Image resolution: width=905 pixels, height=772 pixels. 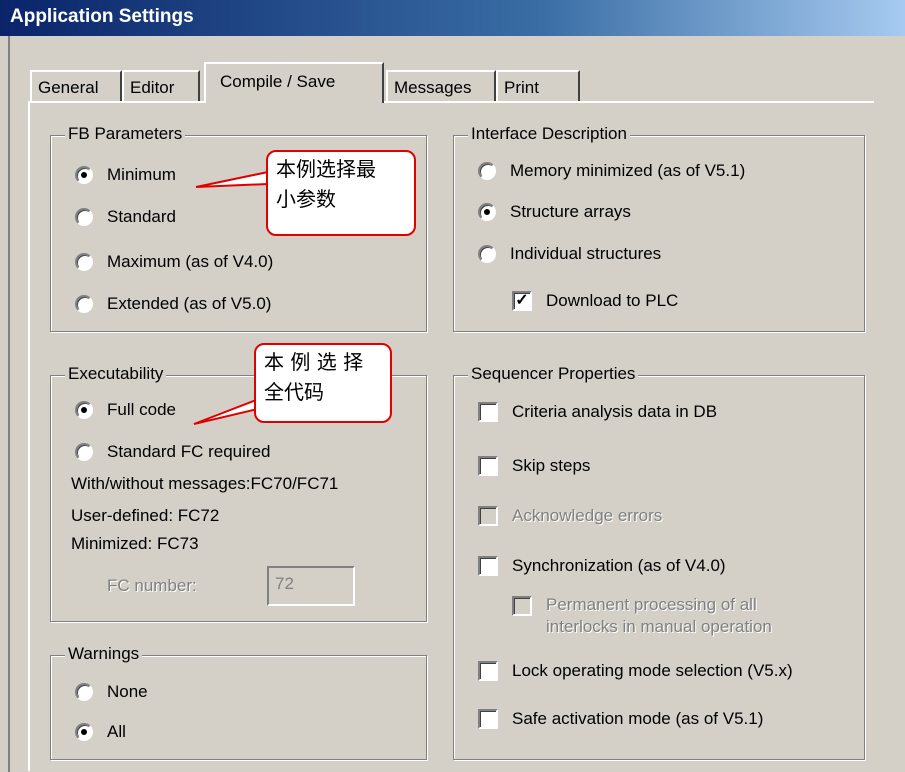 What do you see at coordinates (231, 297) in the screenshot?
I see `callout-pointers` at bounding box center [231, 297].